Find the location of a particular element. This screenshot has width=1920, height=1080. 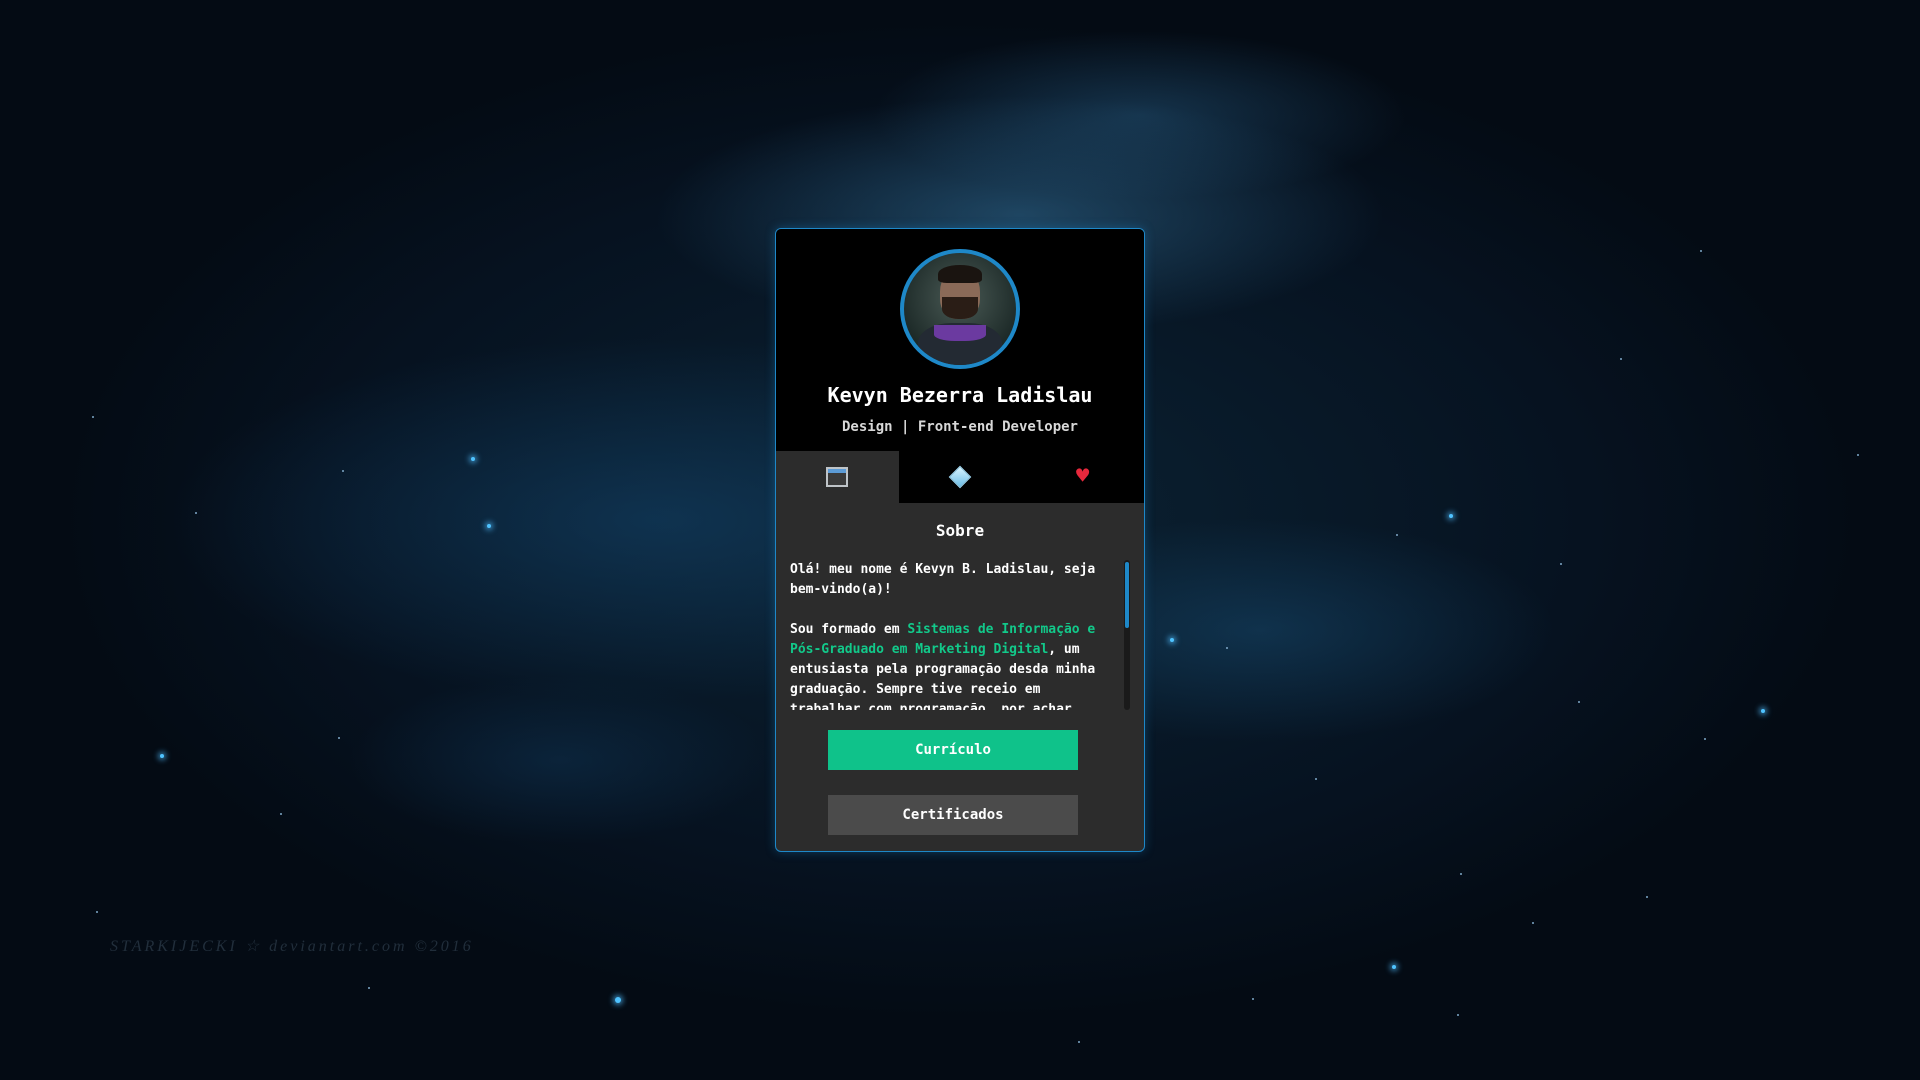

tab-bar: ♥ is located at coordinates (960, 477).